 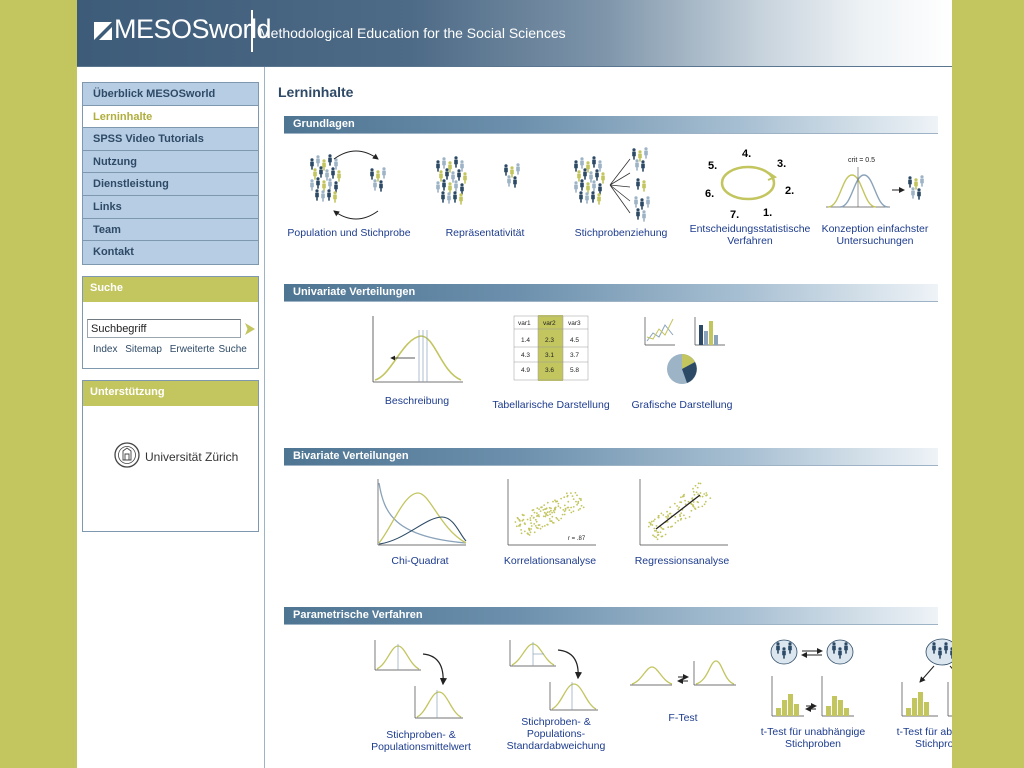 I want to click on page-title: Lerninhalte, so click(x=316, y=92).